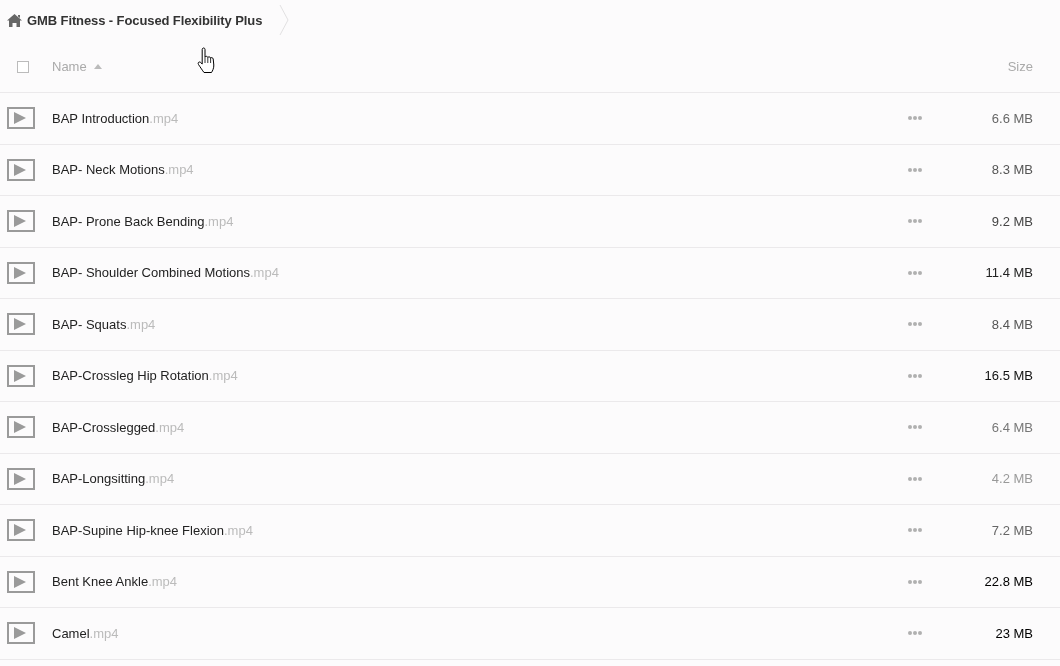 This screenshot has width=1060, height=666. Describe the element at coordinates (99, 479) in the screenshot. I see `file-name: BAP-Longsitting` at that location.